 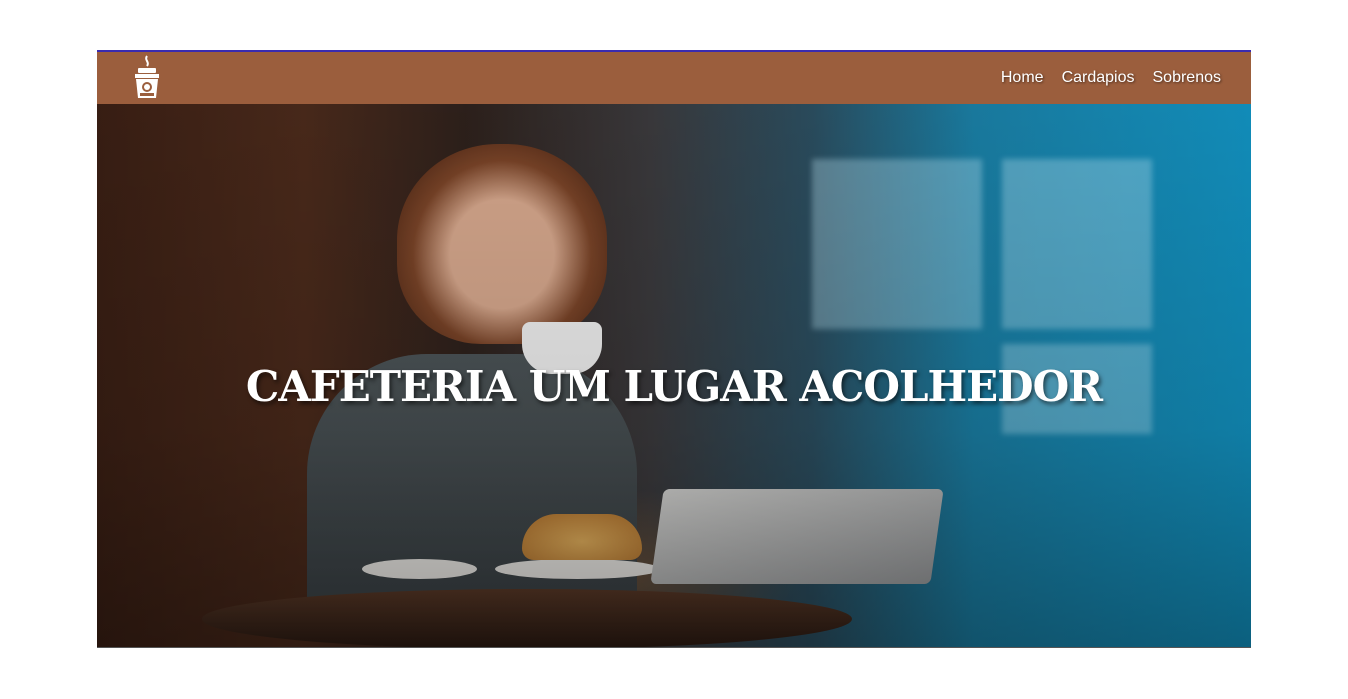 I want to click on nav-link-cardapios: Cardapios, so click(x=1098, y=78).